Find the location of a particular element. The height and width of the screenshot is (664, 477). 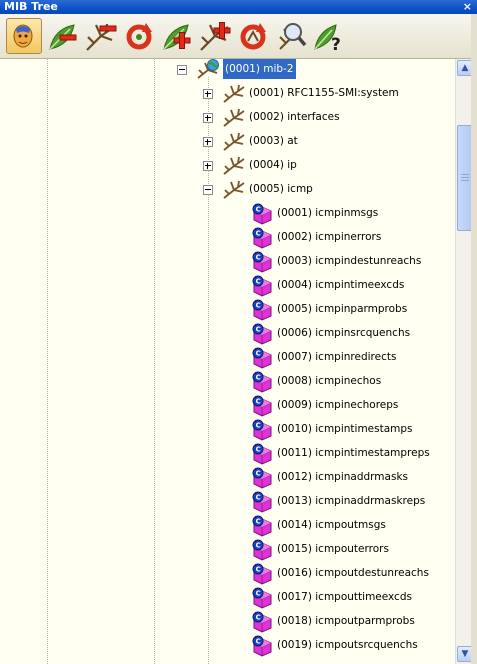

tree-node: (0002) interfaces is located at coordinates (339, 117).